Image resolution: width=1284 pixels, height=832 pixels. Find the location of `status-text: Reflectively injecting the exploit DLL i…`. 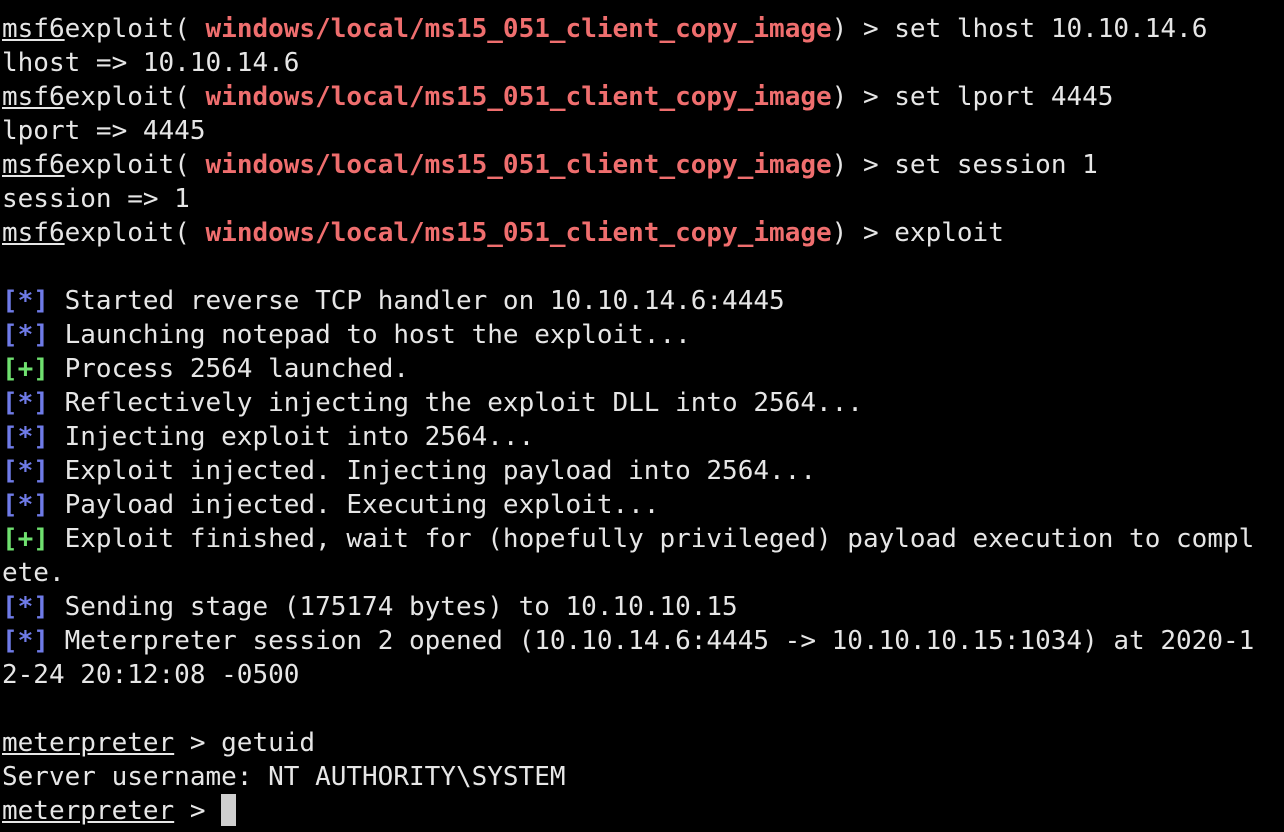

status-text: Reflectively injecting the exploit DLL i… is located at coordinates (455, 403).